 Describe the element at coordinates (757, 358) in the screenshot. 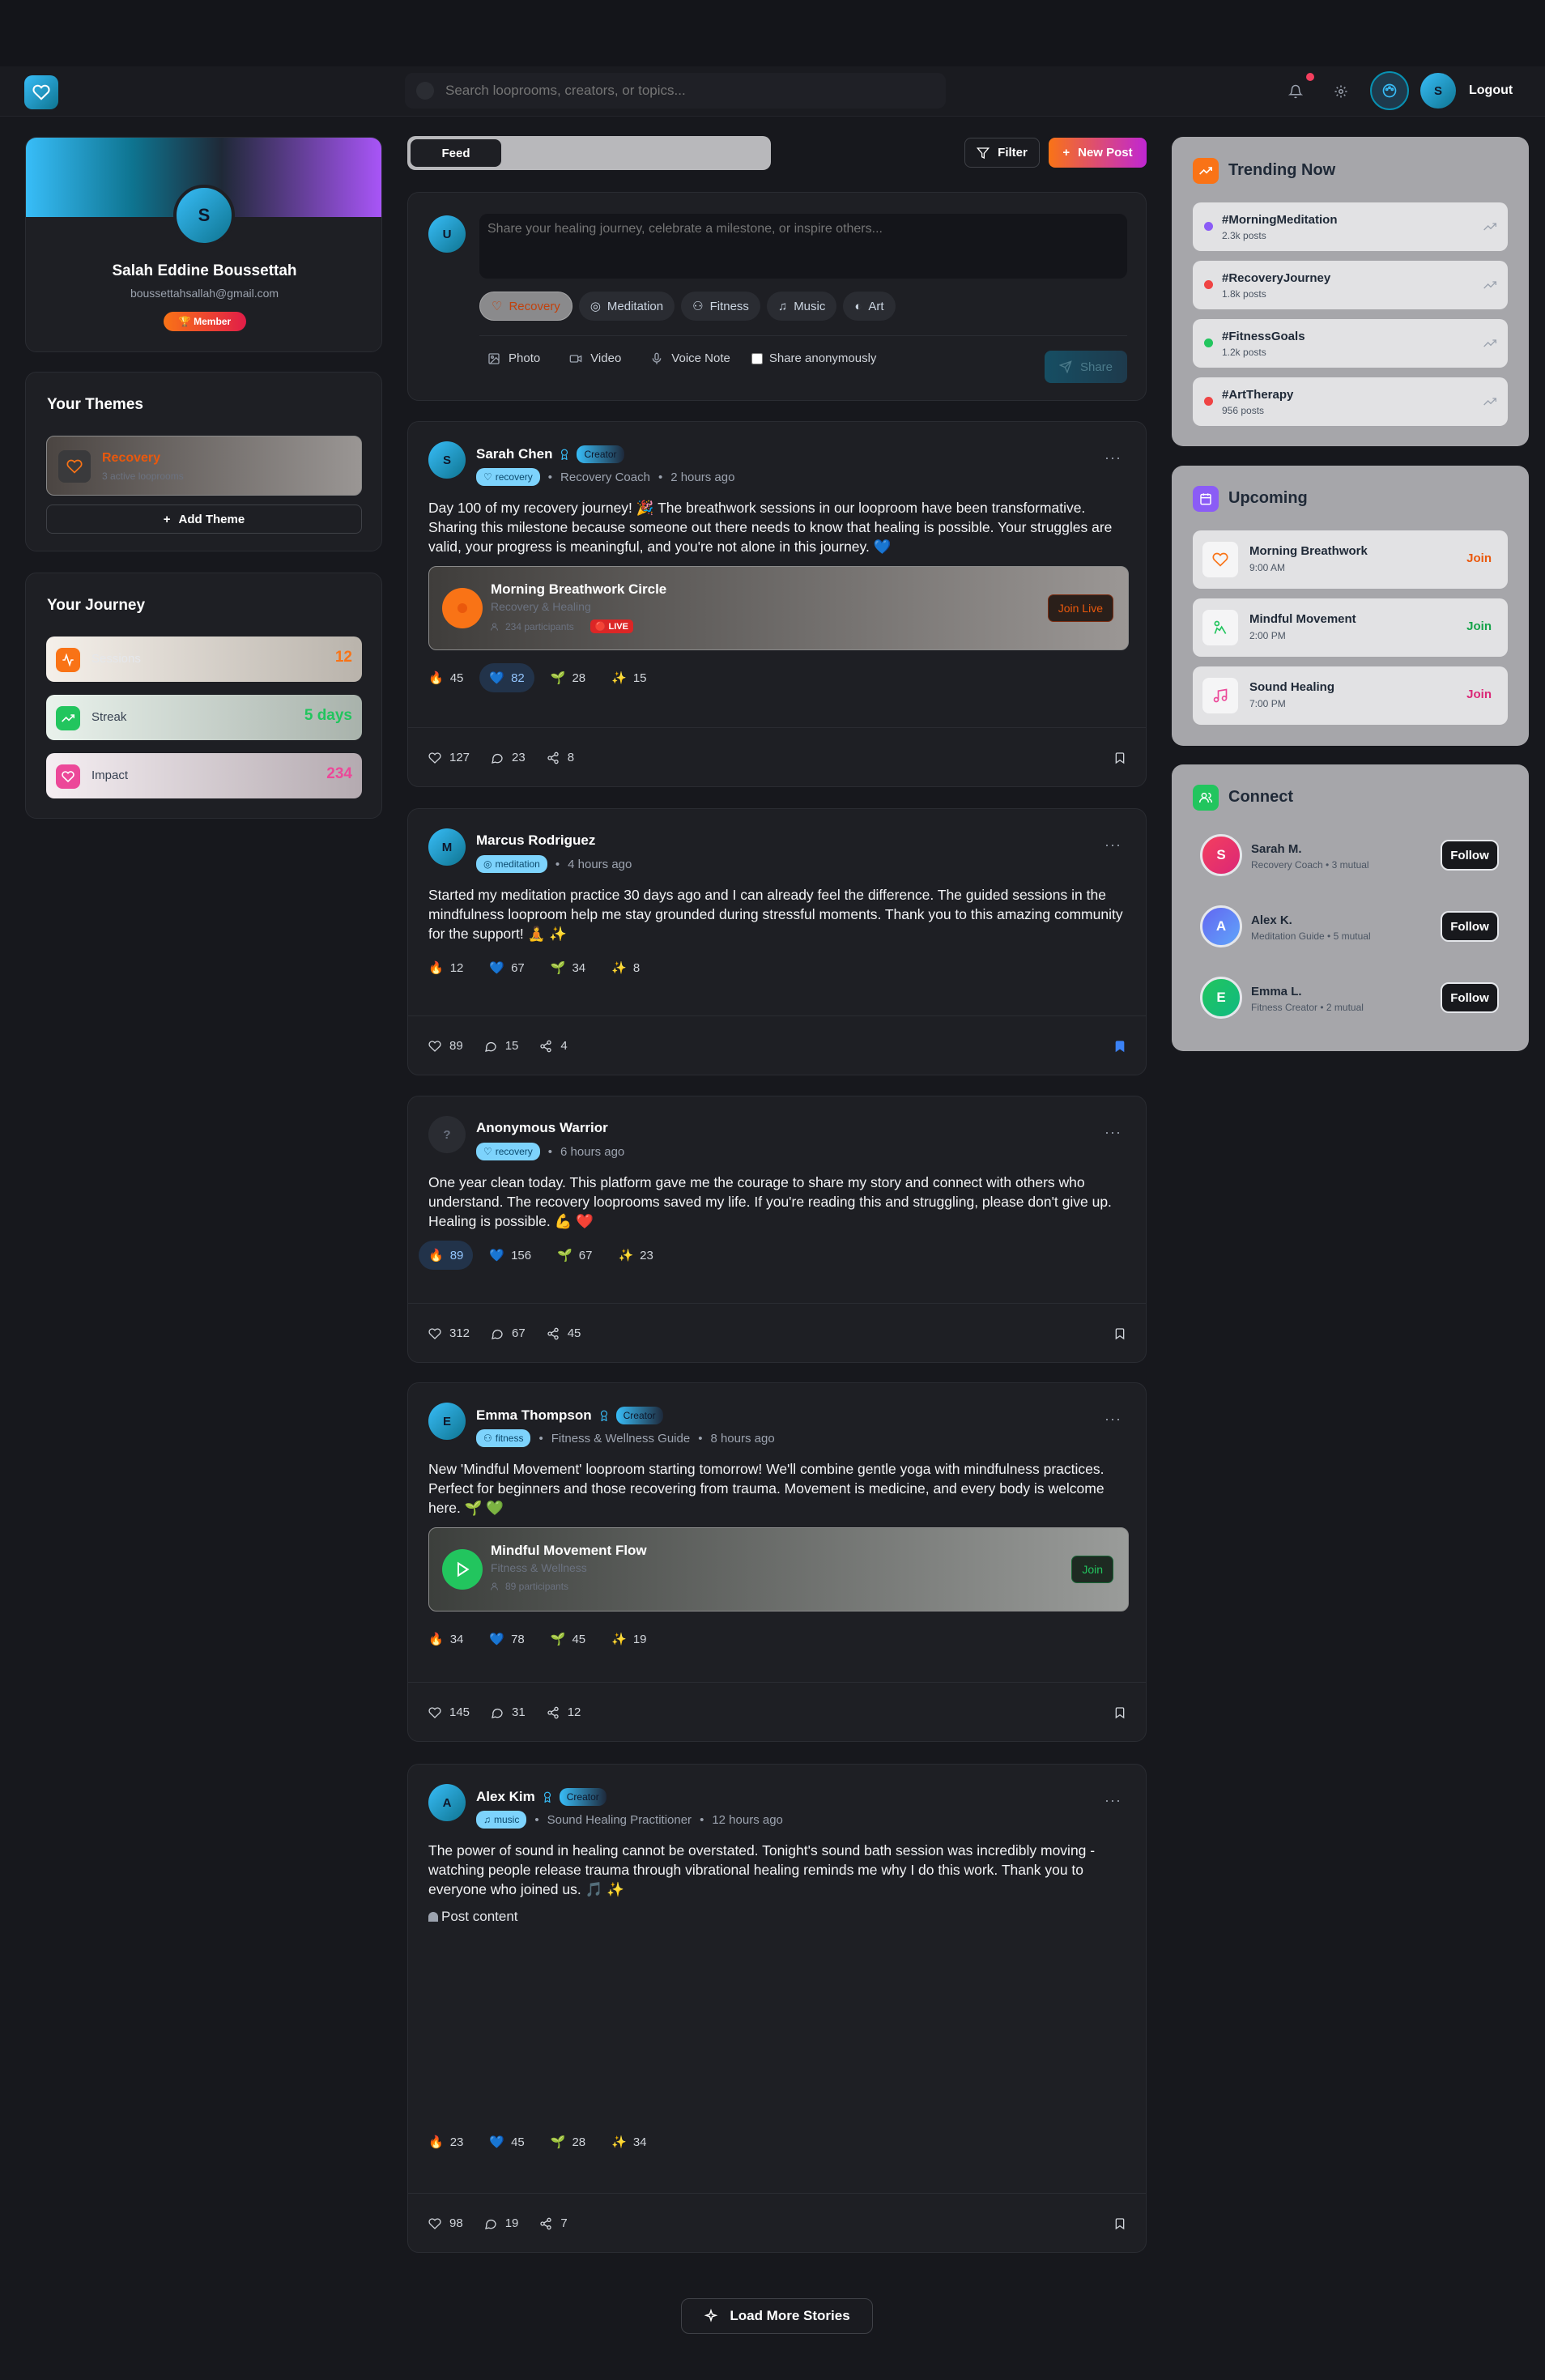

I see `anonymous-checkbox` at that location.